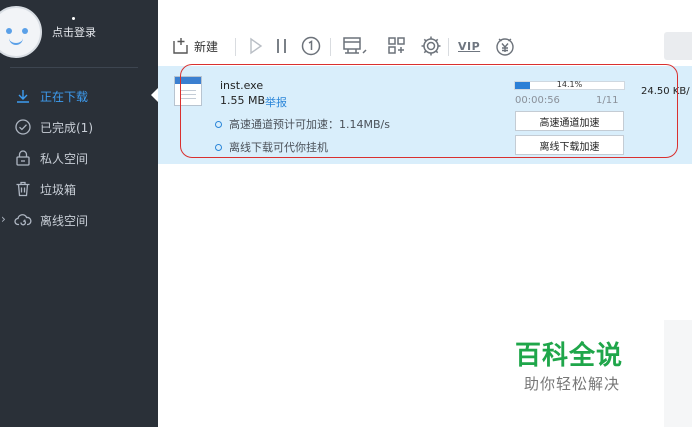 The height and width of the screenshot is (427, 692). Describe the element at coordinates (23, 127) in the screenshot. I see `check-circle-icon` at that location.